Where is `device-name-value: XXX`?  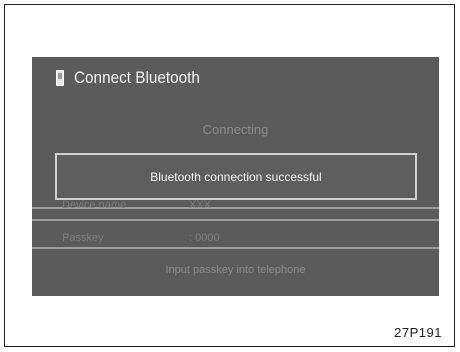
device-name-value: XXX is located at coordinates (200, 205).